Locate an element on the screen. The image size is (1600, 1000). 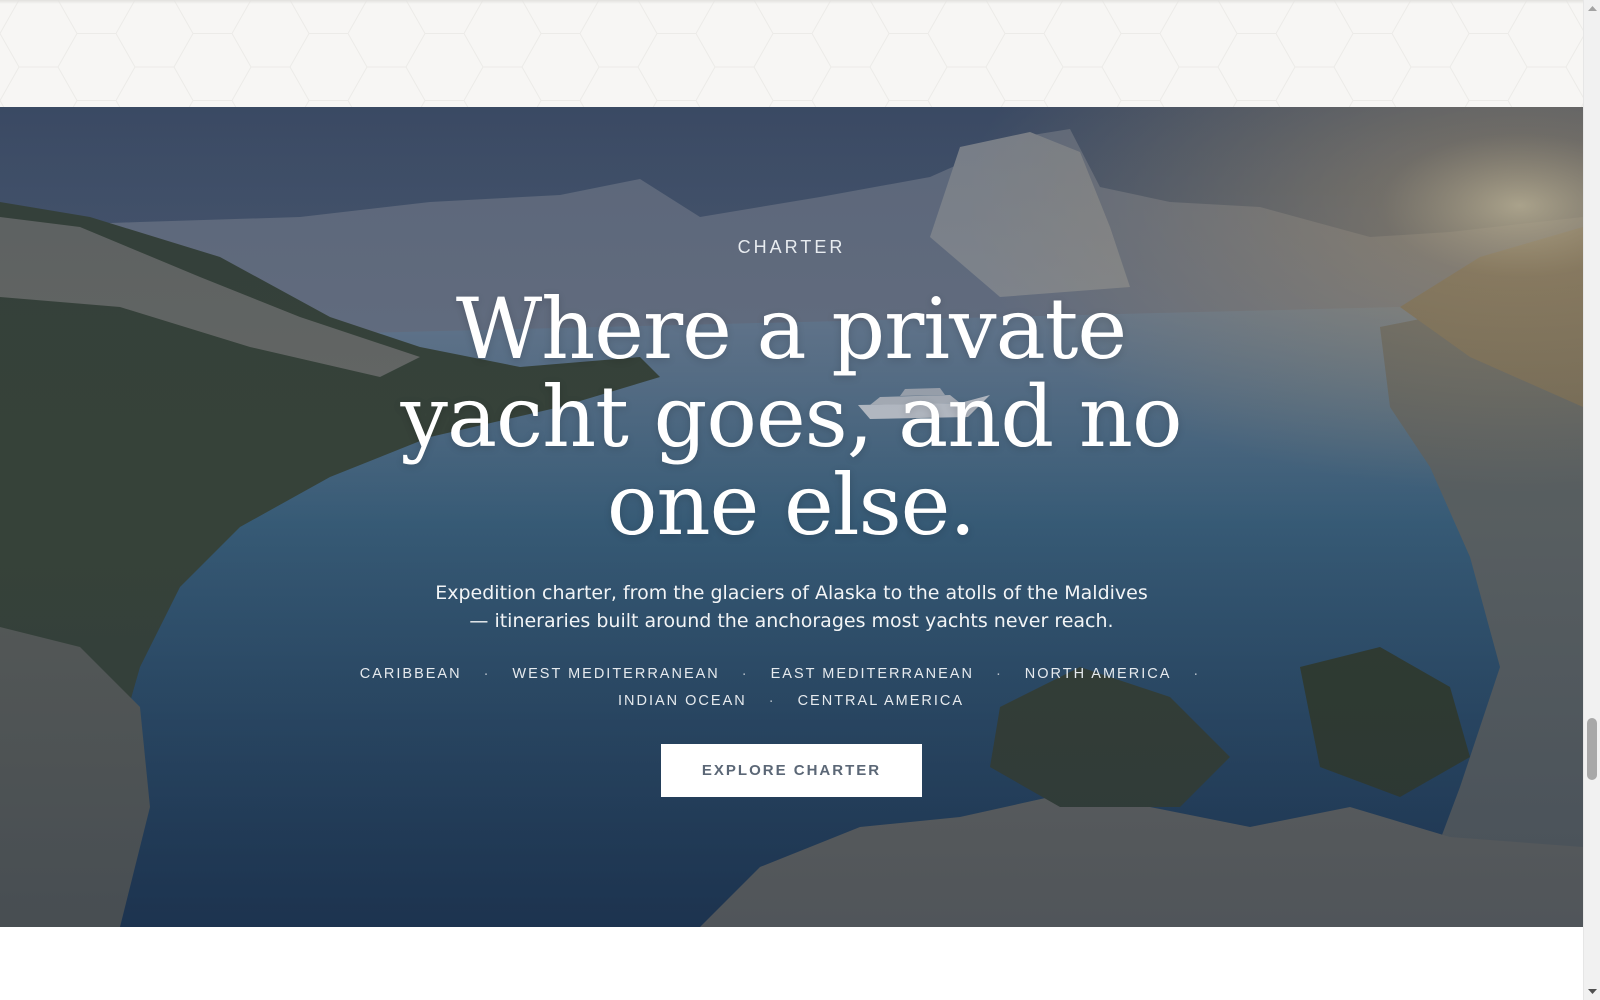
region-north-america: NORTH AMERICA is located at coordinates (1098, 674).